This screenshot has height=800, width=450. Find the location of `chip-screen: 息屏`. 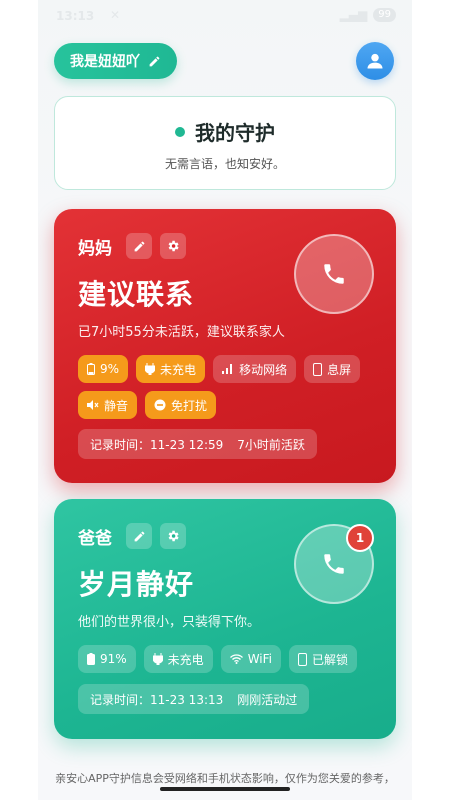

chip-screen: 息屏 is located at coordinates (332, 369).